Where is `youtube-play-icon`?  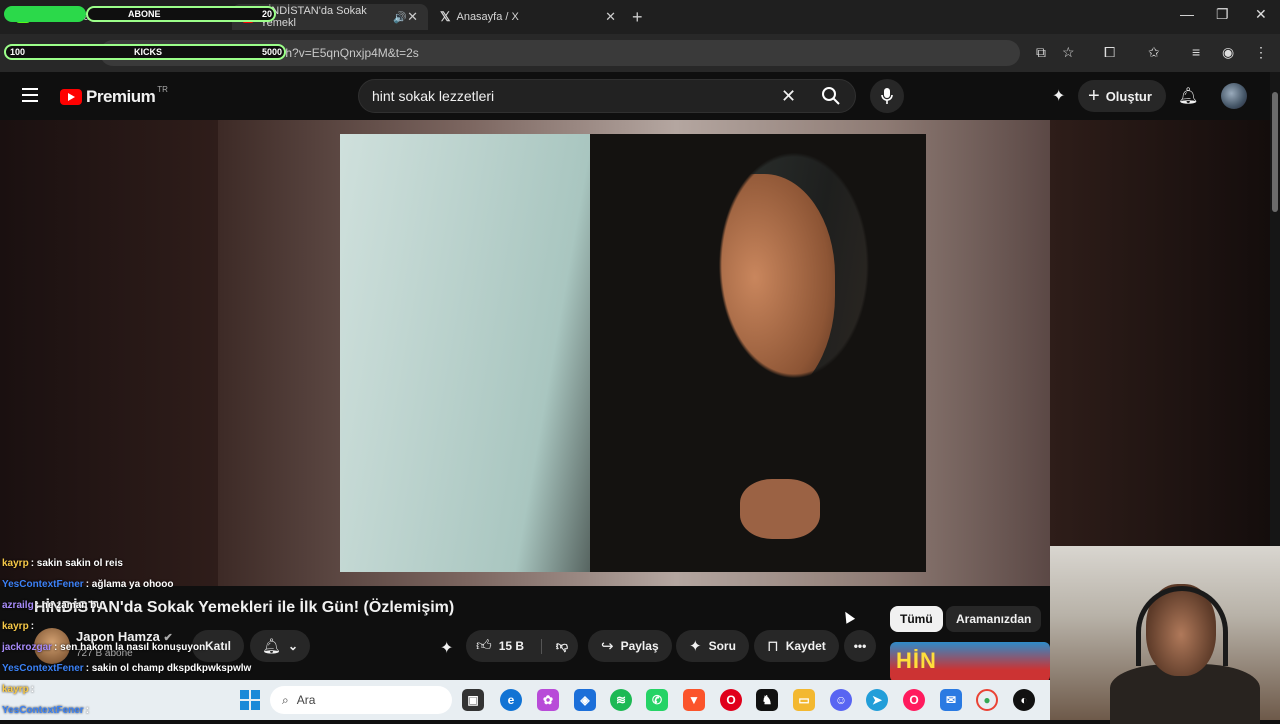
youtube-play-icon is located at coordinates (71, 97).